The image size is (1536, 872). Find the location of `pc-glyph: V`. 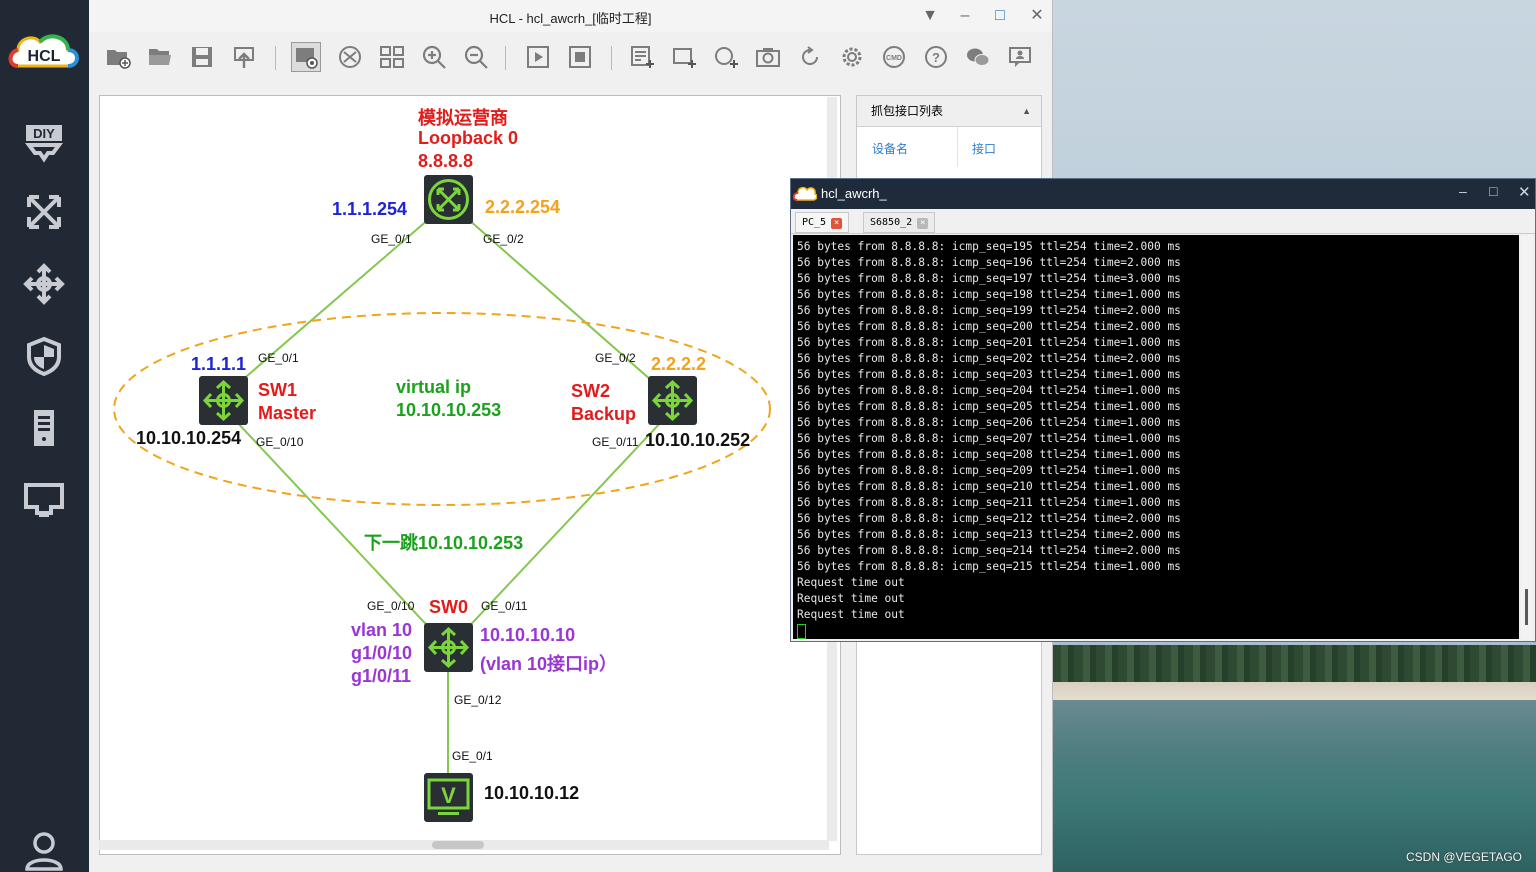

pc-glyph: V is located at coordinates (448, 795).